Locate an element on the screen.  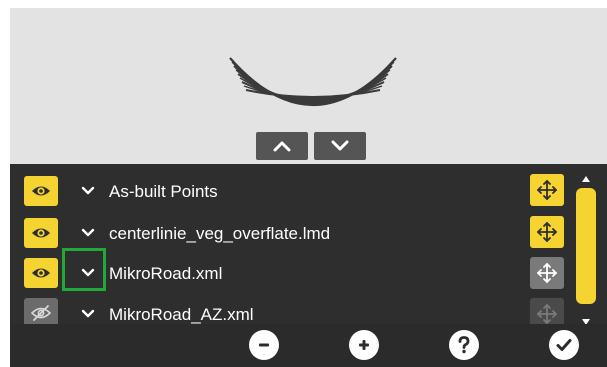
layer-scrollbar is located at coordinates (587, 249).